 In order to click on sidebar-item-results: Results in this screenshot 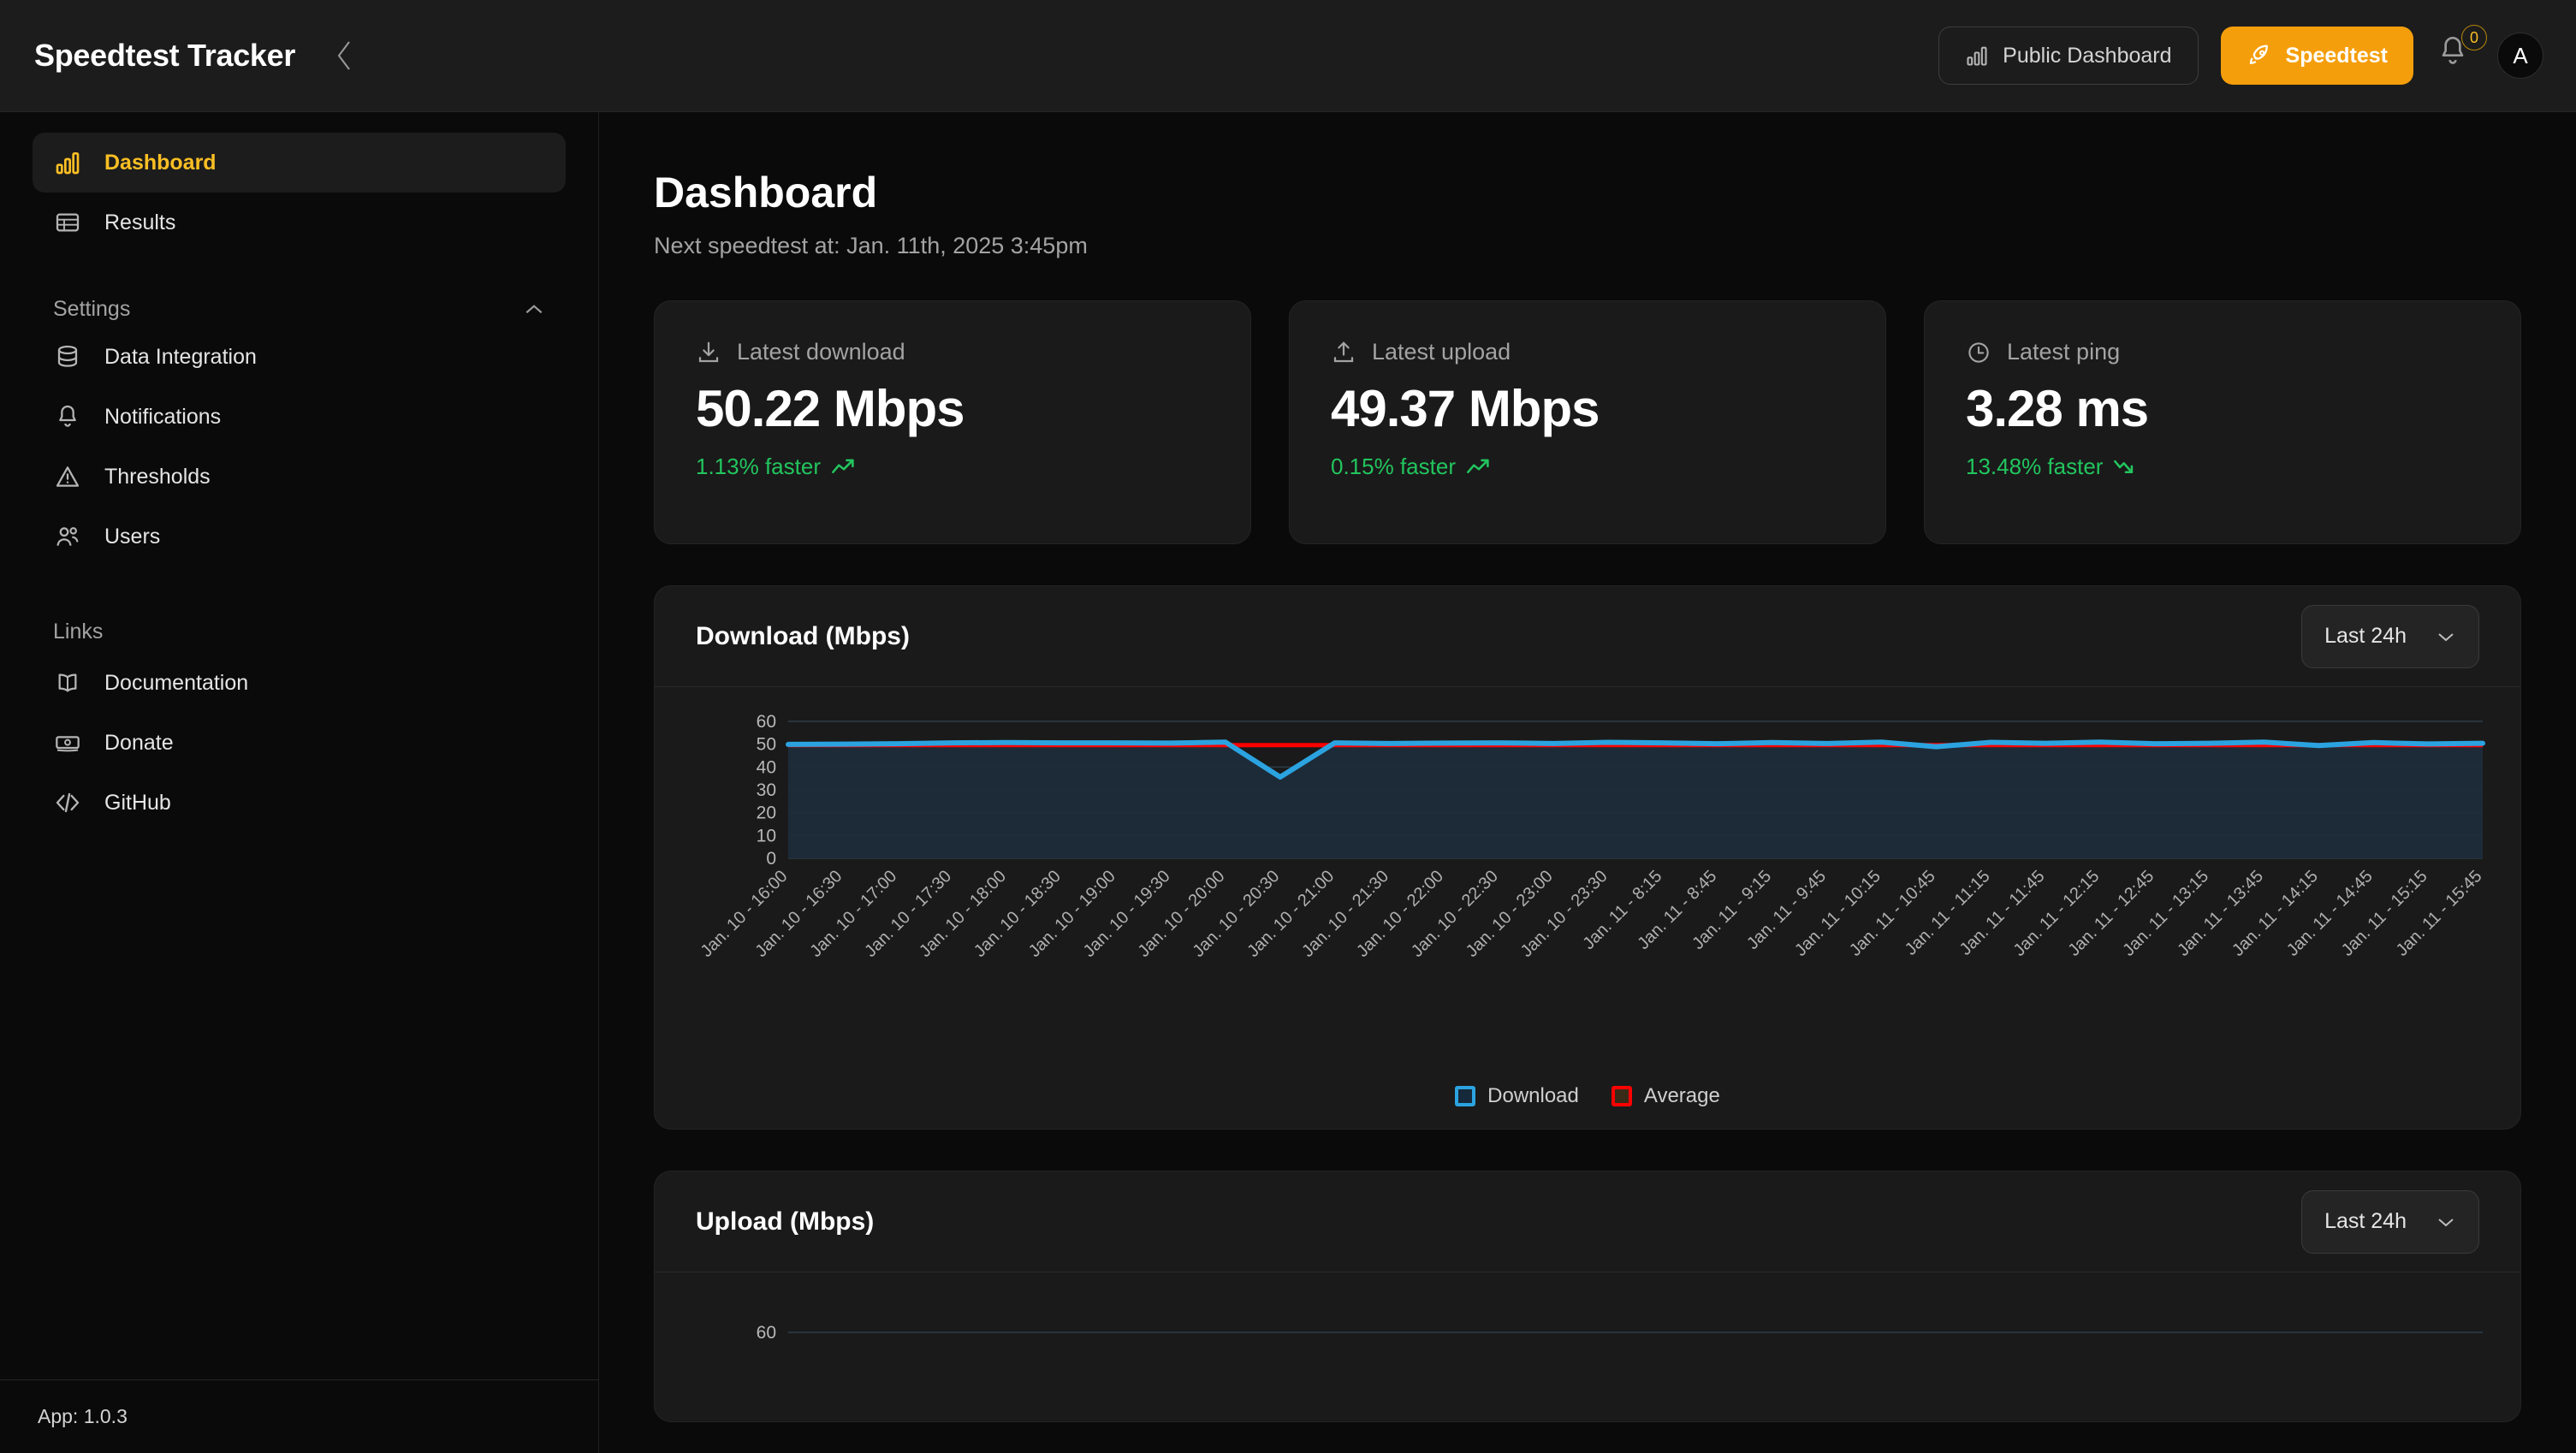, I will do `click(299, 222)`.